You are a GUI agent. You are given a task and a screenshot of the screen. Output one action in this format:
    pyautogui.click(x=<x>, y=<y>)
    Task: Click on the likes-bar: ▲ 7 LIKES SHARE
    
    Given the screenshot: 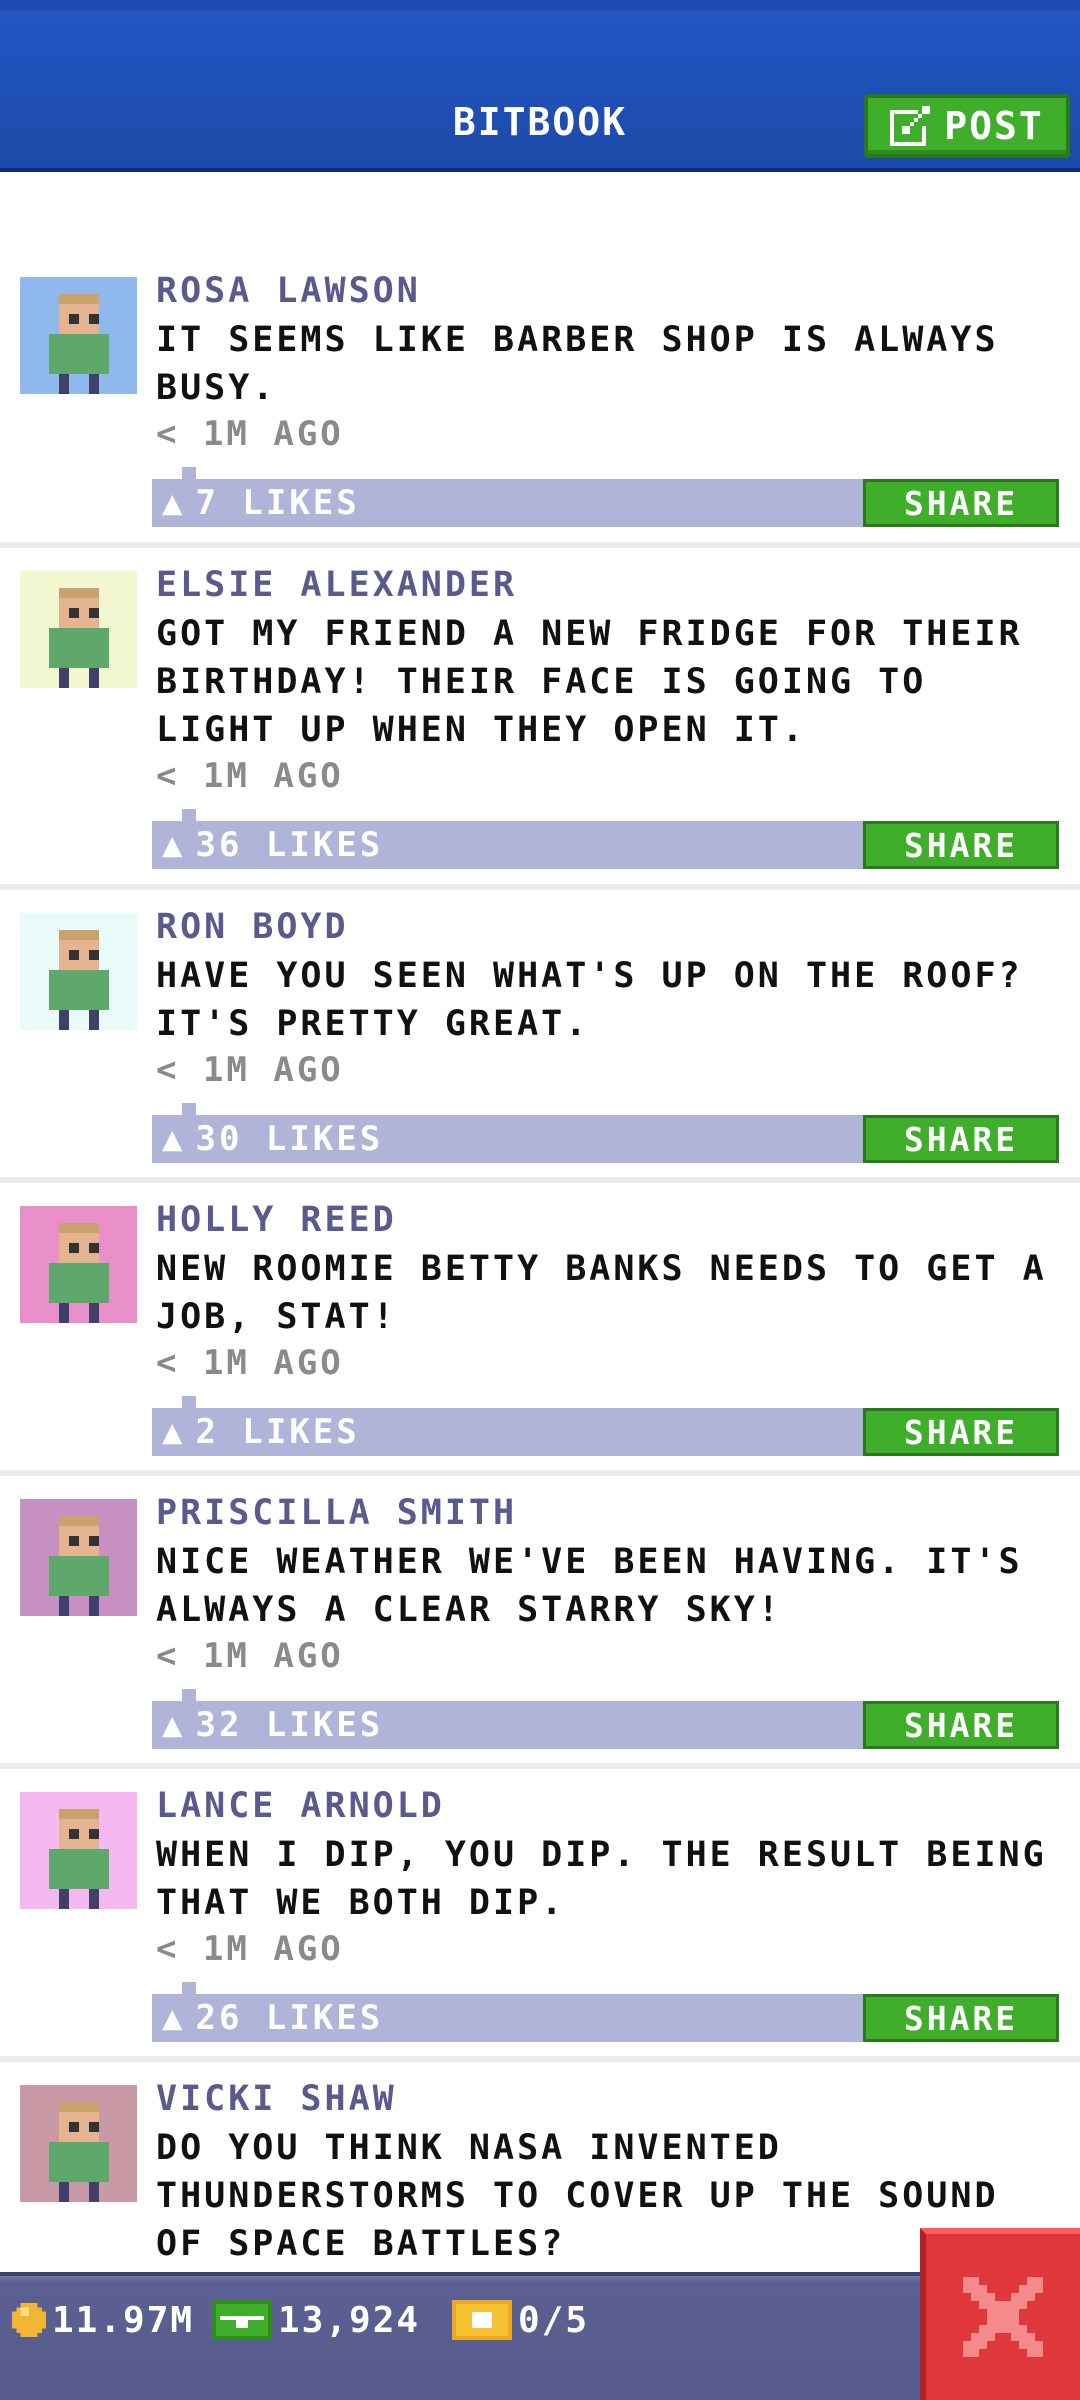 What is the action you would take?
    pyautogui.click(x=605, y=497)
    